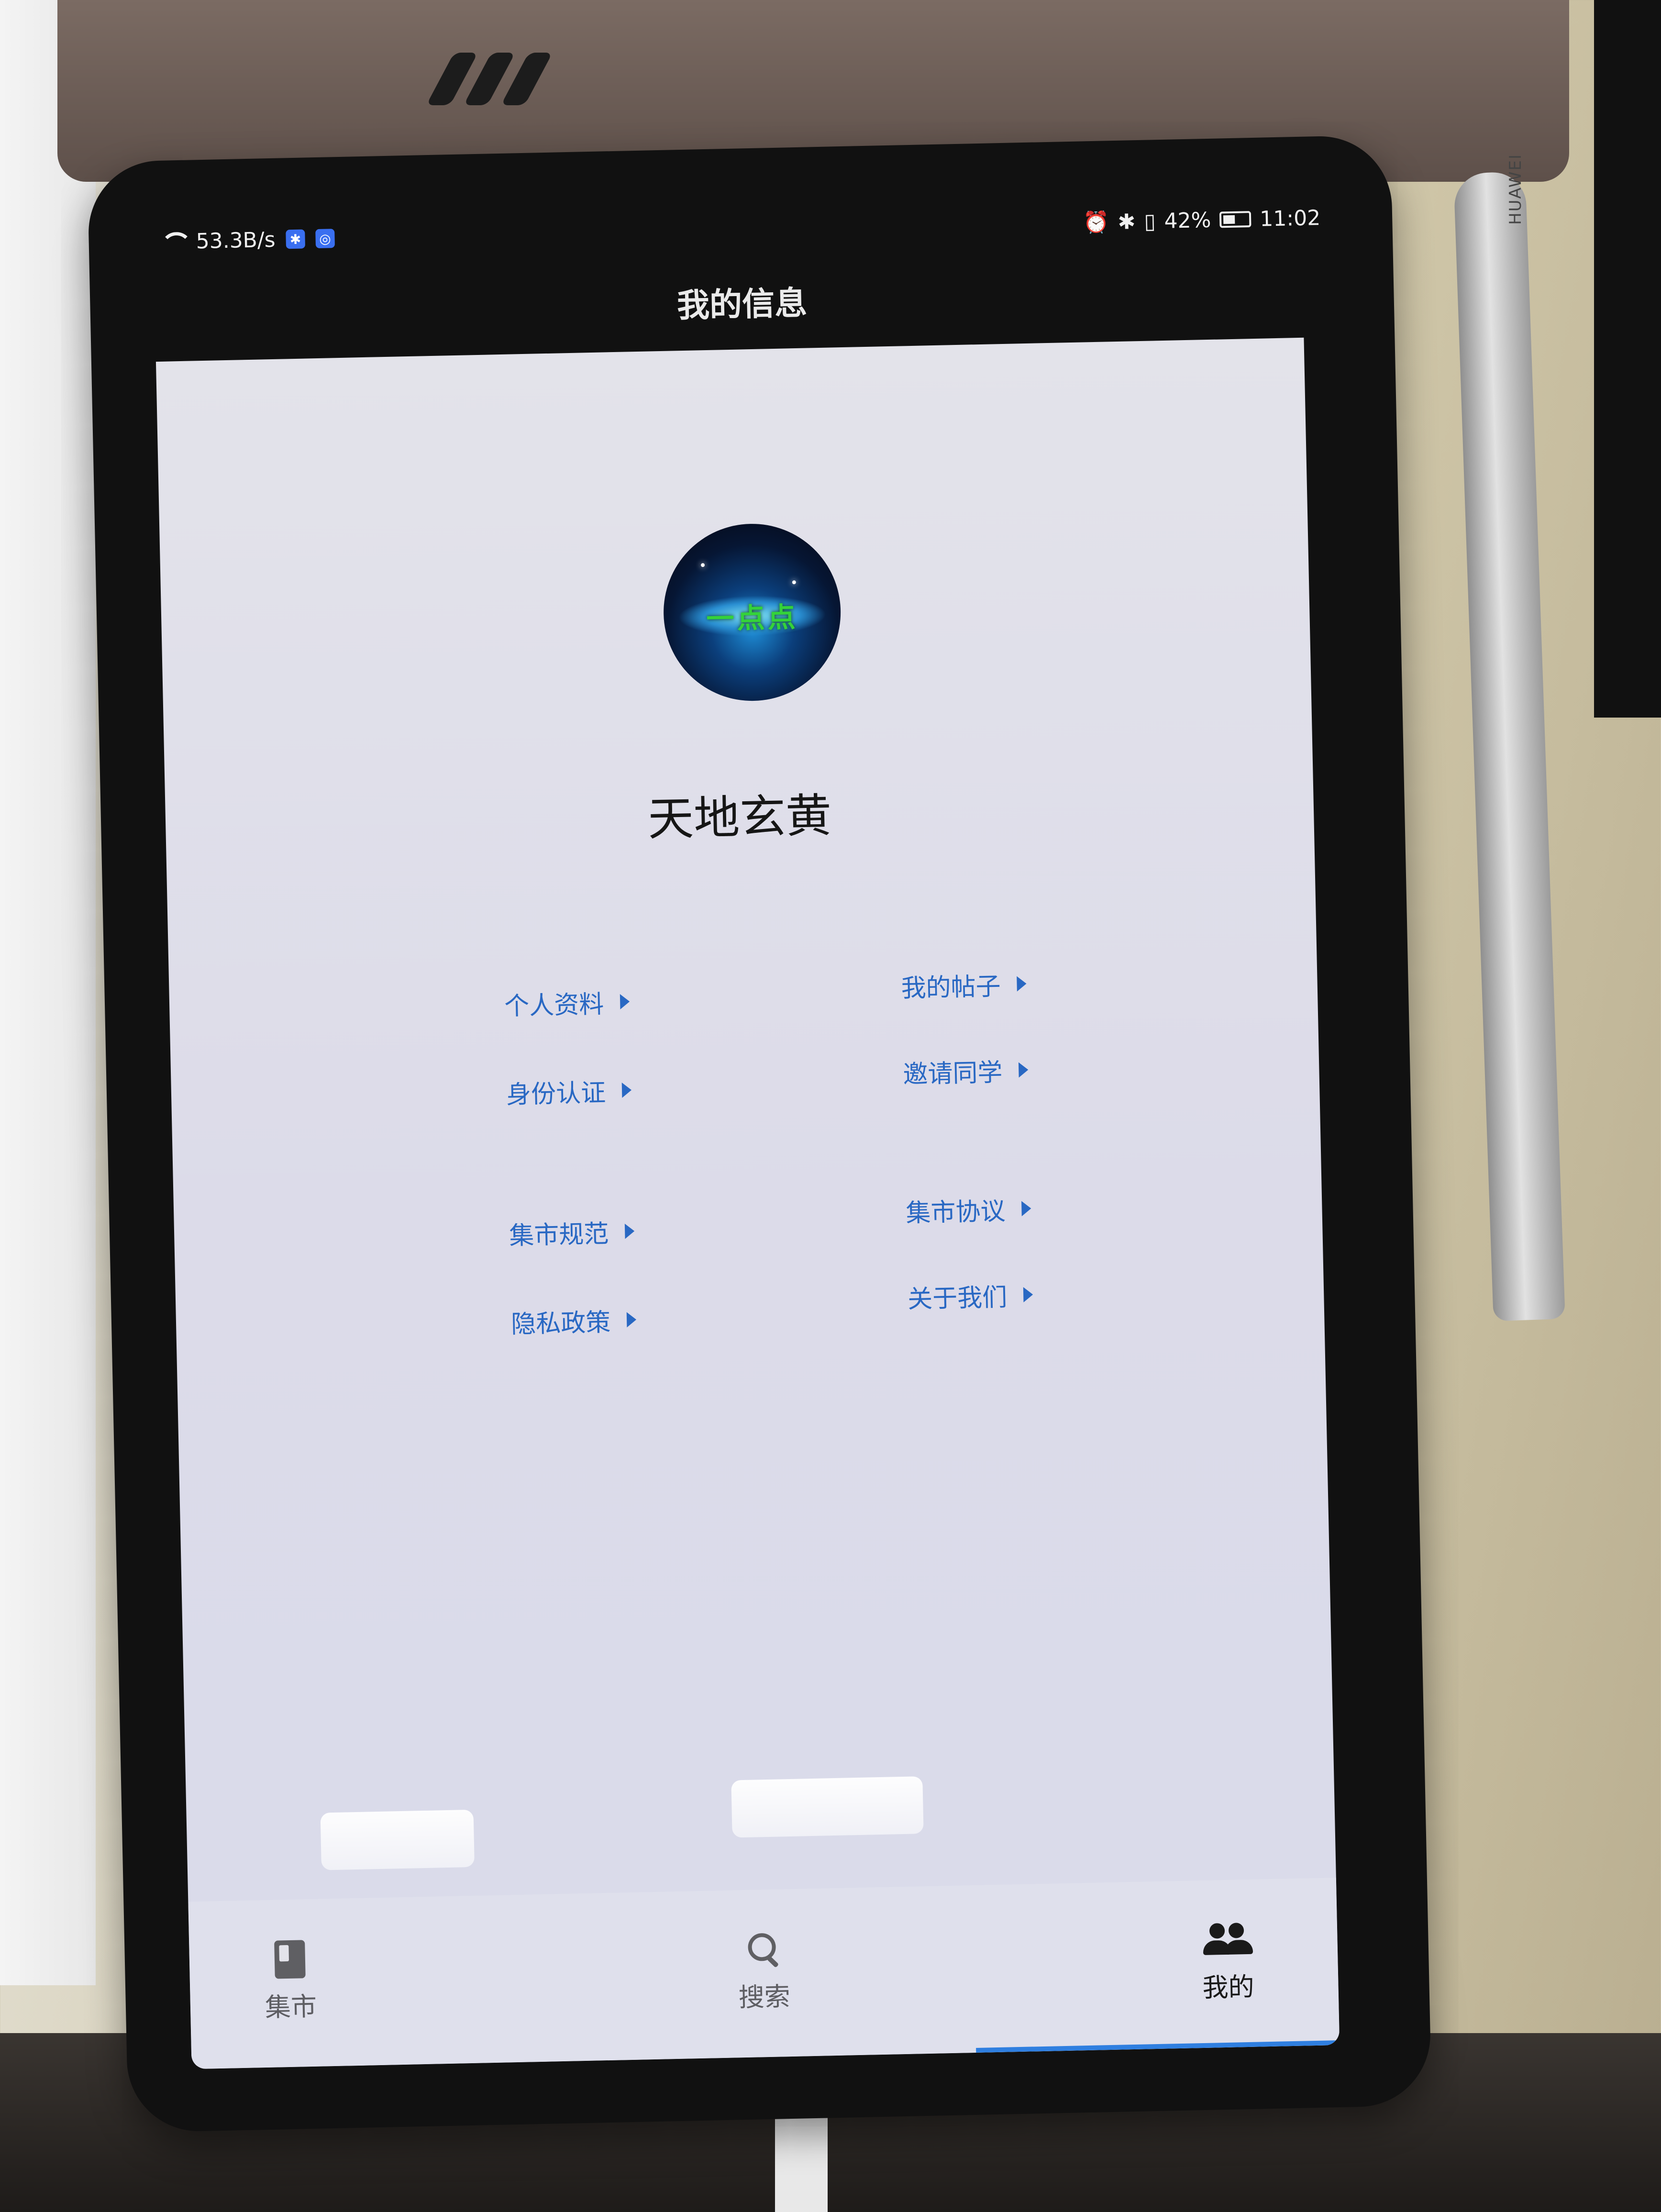  I want to click on stylus-brand-text: HUAWEI, so click(1516, 189).